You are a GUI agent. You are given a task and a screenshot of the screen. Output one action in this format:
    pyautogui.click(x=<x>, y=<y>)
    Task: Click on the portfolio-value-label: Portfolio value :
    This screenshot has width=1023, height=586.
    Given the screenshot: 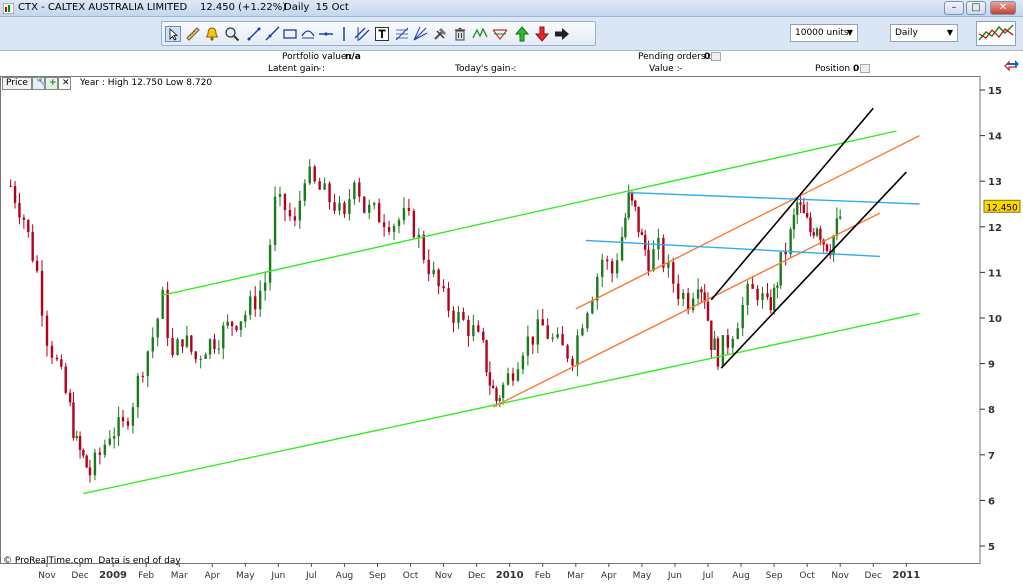 What is the action you would take?
    pyautogui.click(x=317, y=57)
    